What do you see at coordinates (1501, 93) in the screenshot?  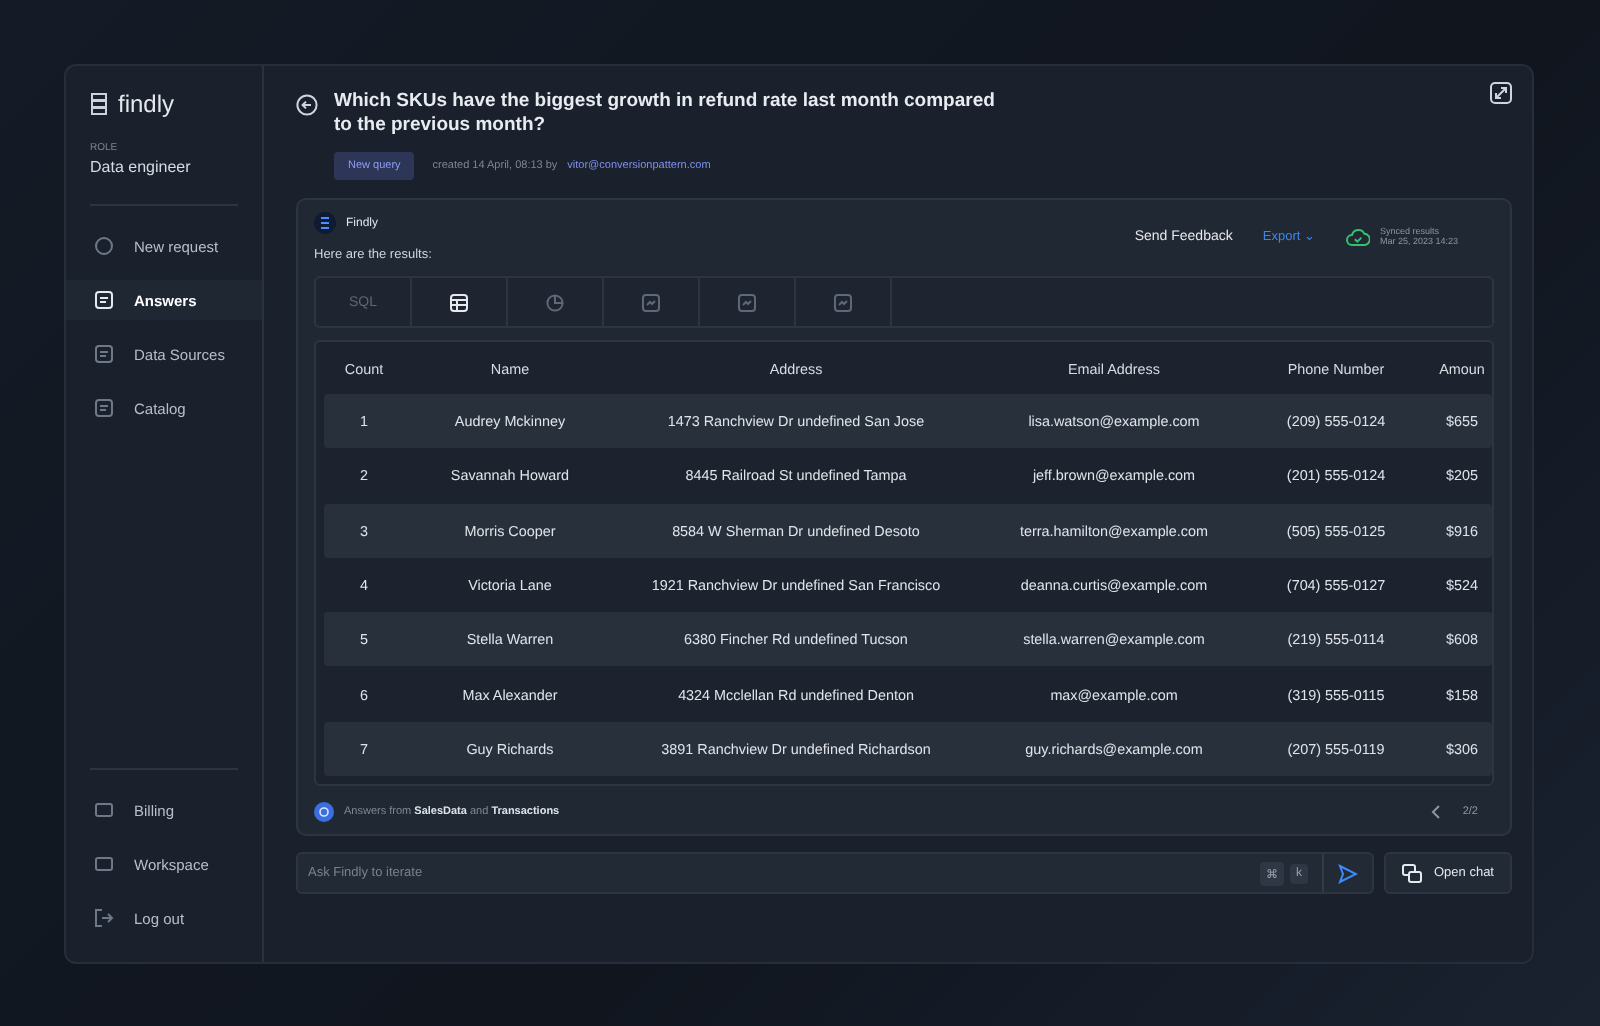 I see `expand-icon` at bounding box center [1501, 93].